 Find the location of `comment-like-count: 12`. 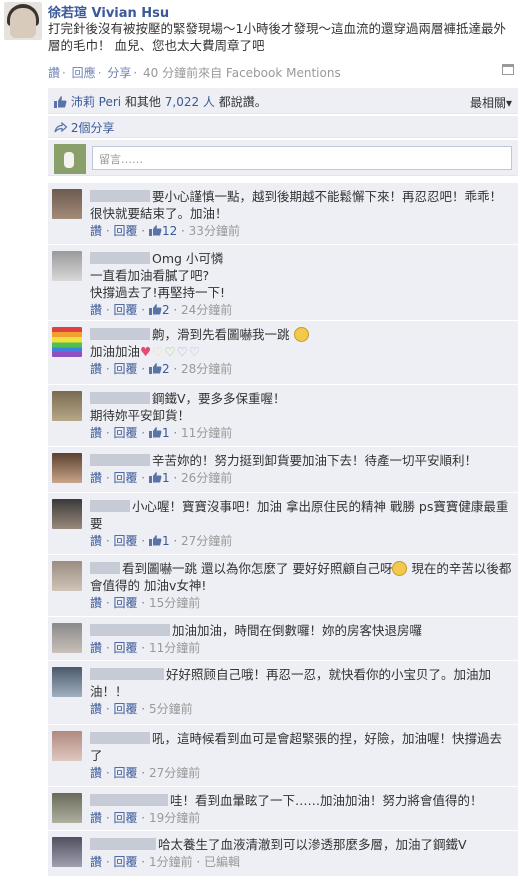

comment-like-count: 12 is located at coordinates (169, 231).